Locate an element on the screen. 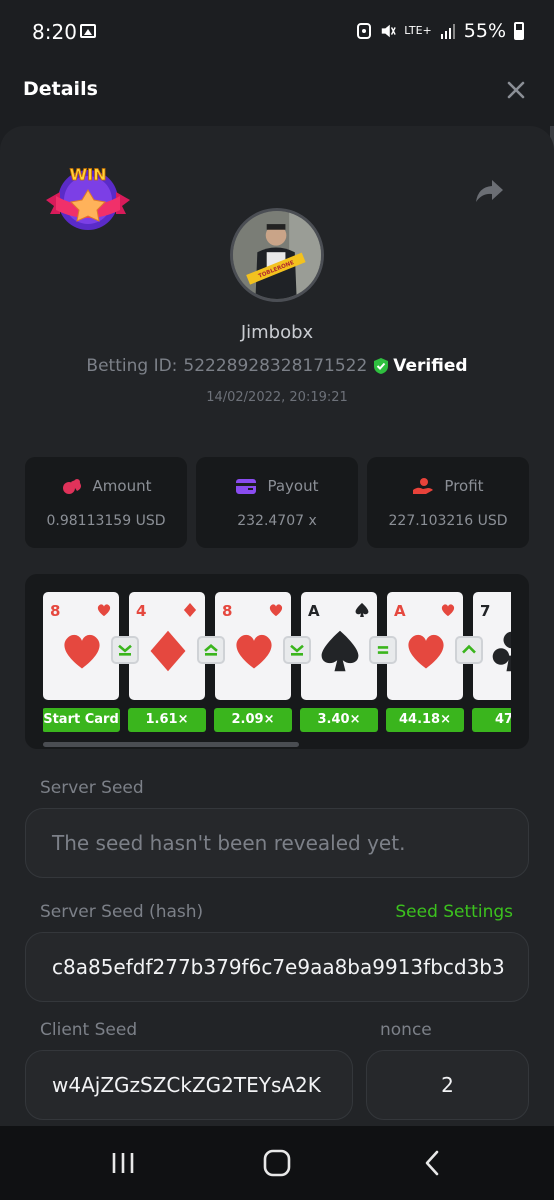 This screenshot has width=554, height=1200. server-seed-field: The seed hasn't been revealed yet. is located at coordinates (277, 843).